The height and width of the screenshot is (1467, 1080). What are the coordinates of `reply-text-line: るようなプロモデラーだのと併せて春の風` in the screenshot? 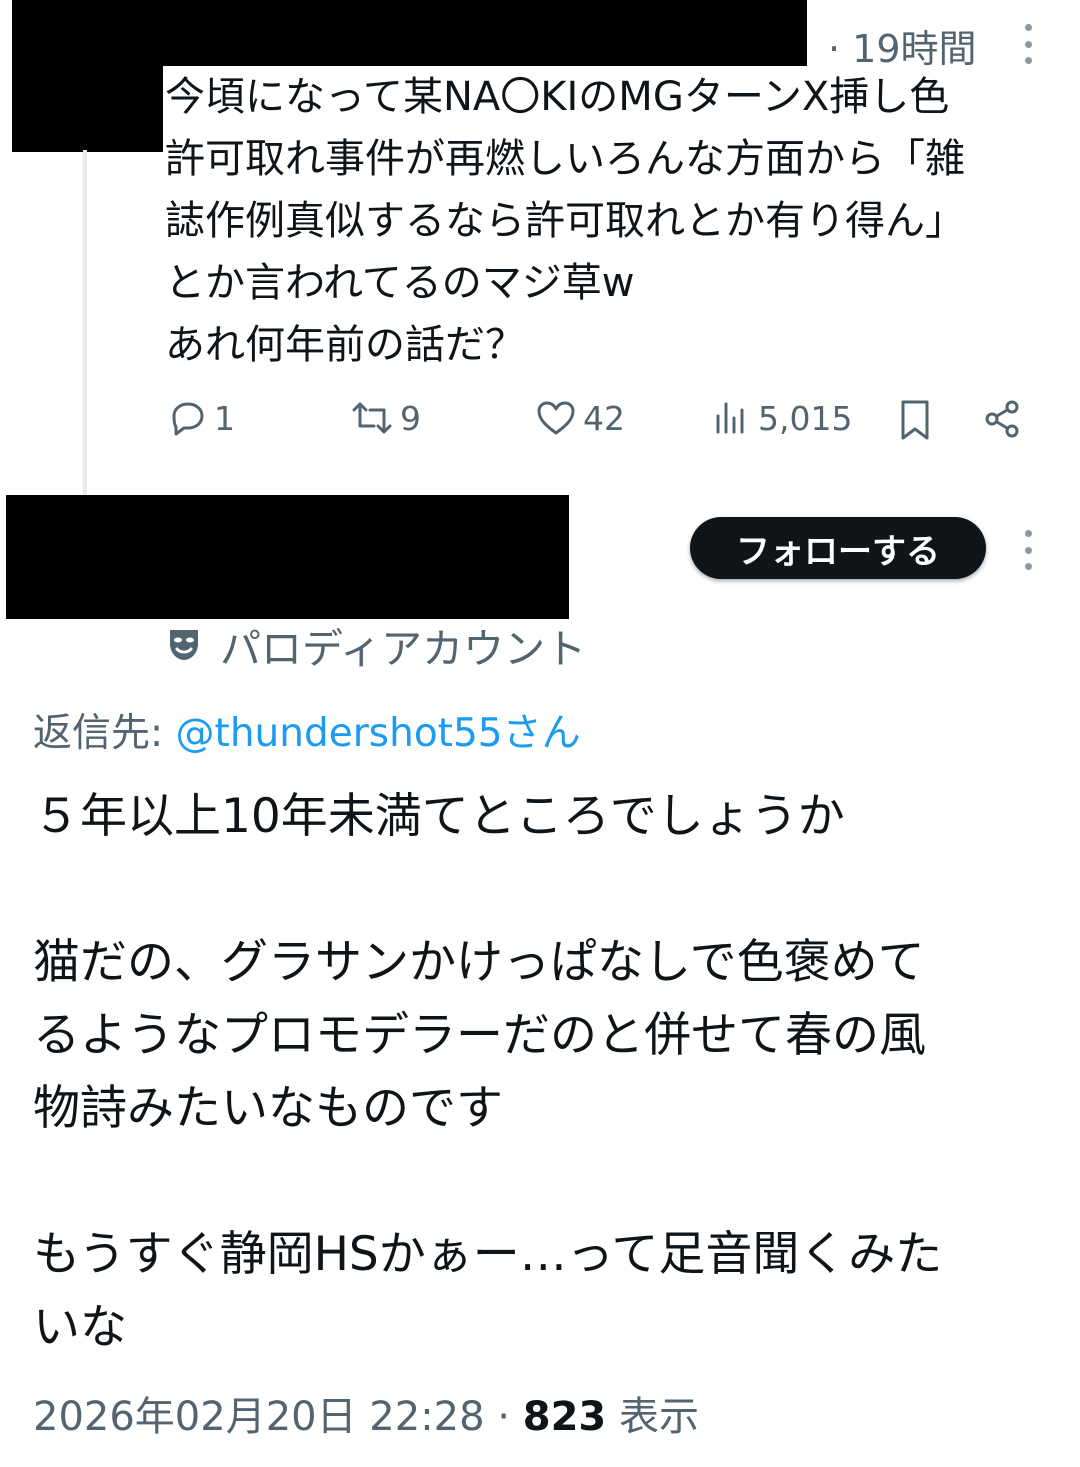 It's located at (479, 1035).